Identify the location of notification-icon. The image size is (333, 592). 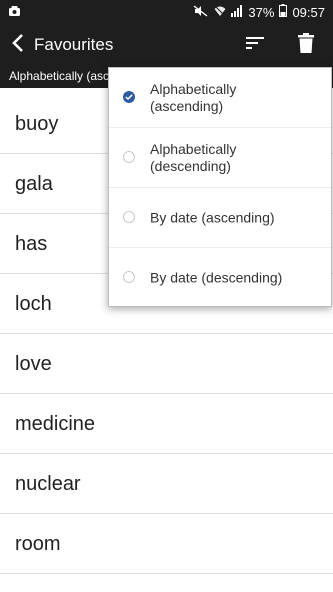
(14, 12).